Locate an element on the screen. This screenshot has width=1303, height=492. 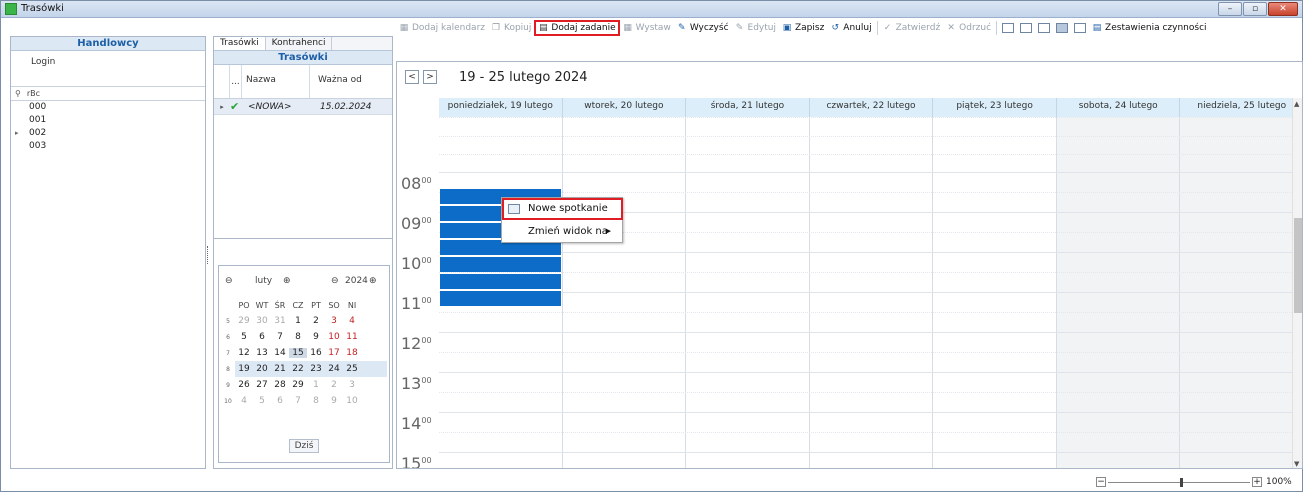
calendar-day: 15 is located at coordinates (298, 353).